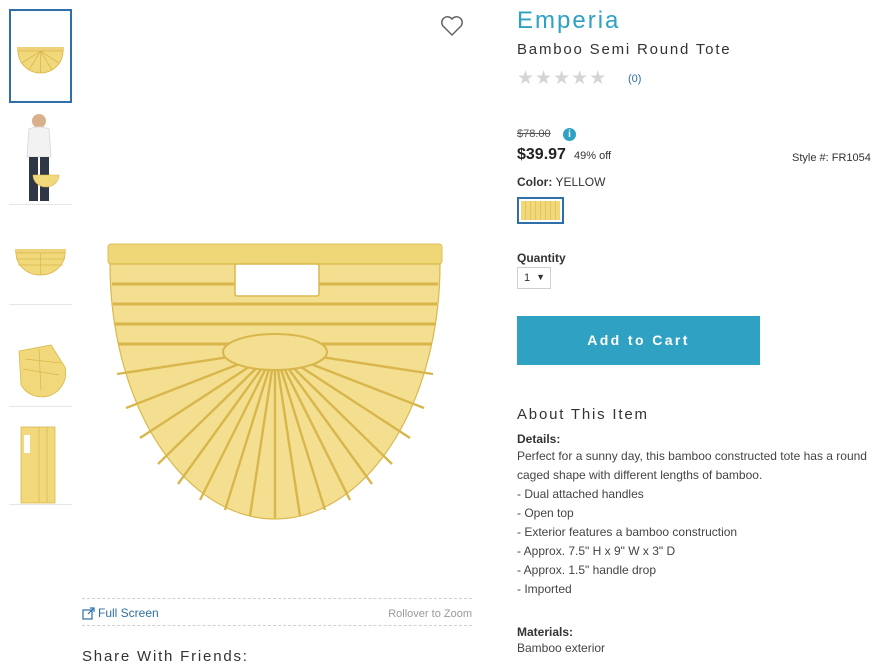 This screenshot has height=671, width=873. What do you see at coordinates (580, 494) in the screenshot?
I see `bullet-item: - Dual attached handles` at bounding box center [580, 494].